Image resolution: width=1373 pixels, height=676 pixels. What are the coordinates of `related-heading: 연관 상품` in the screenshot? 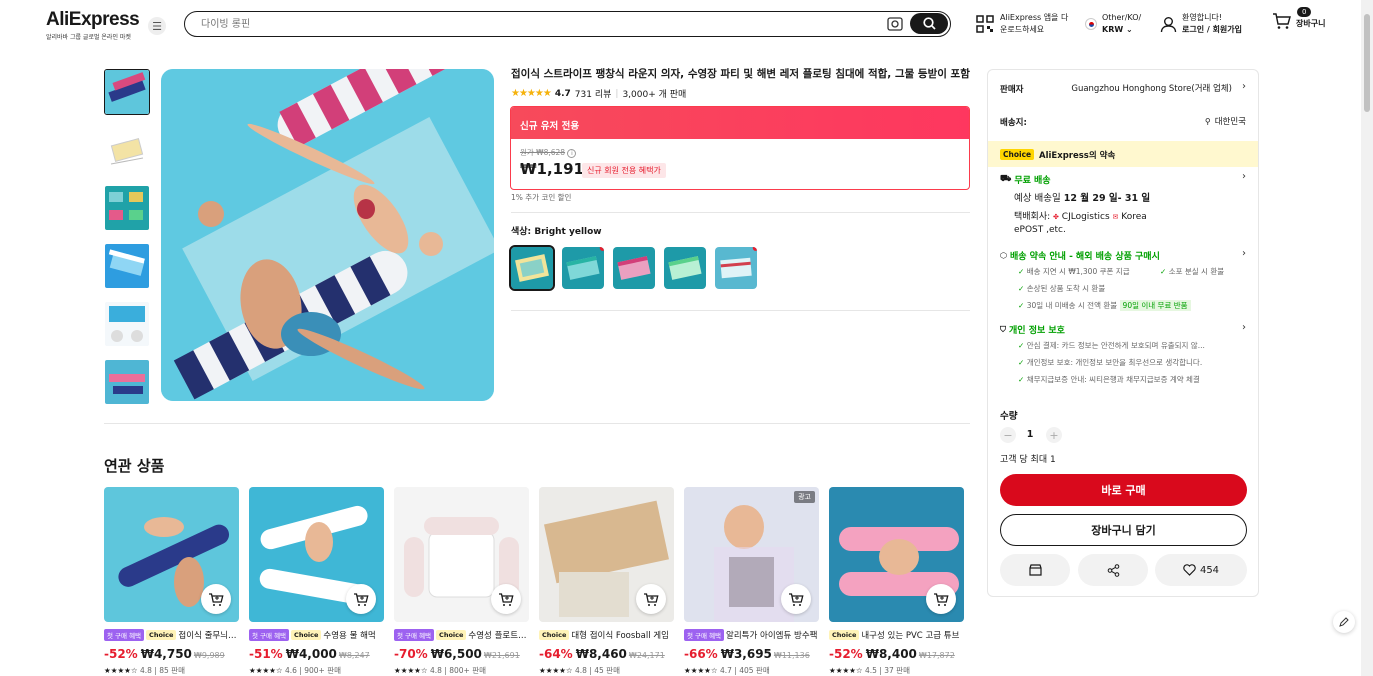 It's located at (134, 466).